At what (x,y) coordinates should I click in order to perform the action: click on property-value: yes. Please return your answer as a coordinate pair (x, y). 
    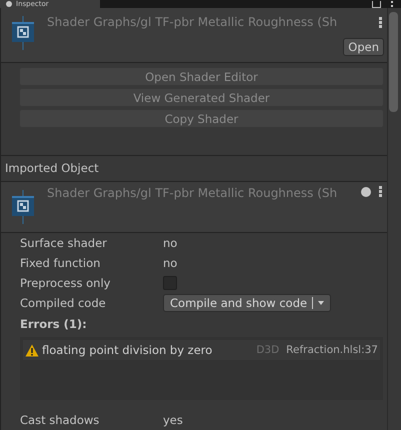
    Looking at the image, I should click on (173, 420).